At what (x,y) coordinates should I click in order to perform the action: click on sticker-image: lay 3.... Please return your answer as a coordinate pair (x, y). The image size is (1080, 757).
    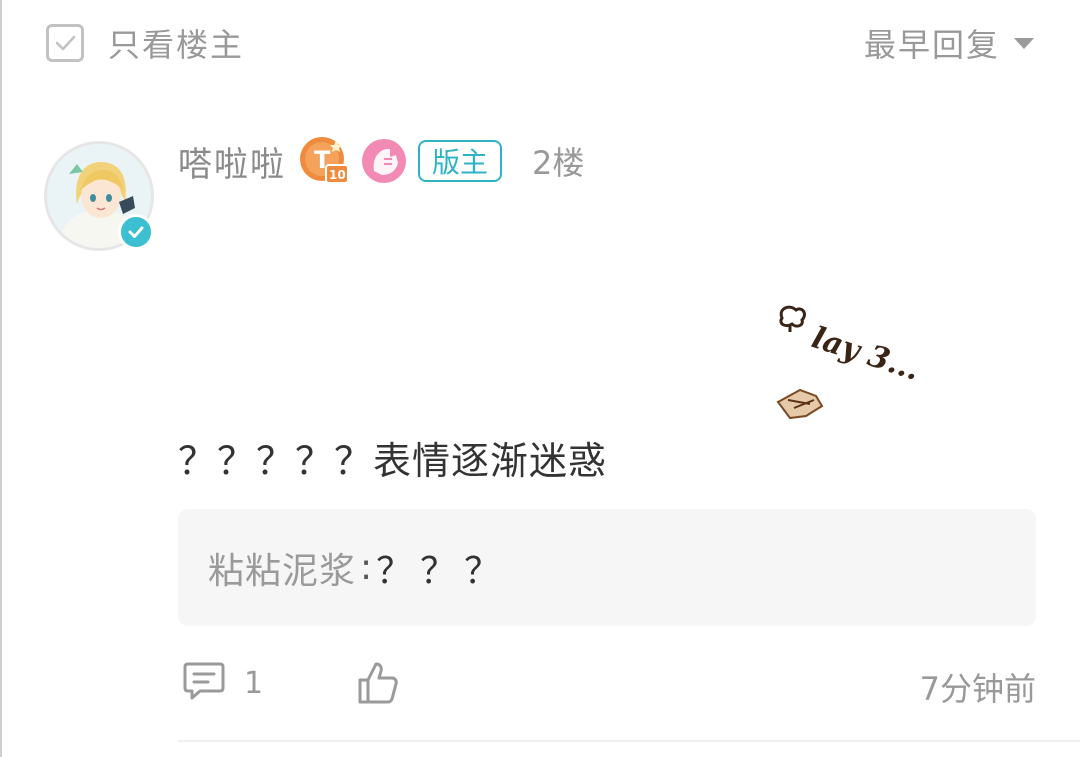
    Looking at the image, I should click on (847, 365).